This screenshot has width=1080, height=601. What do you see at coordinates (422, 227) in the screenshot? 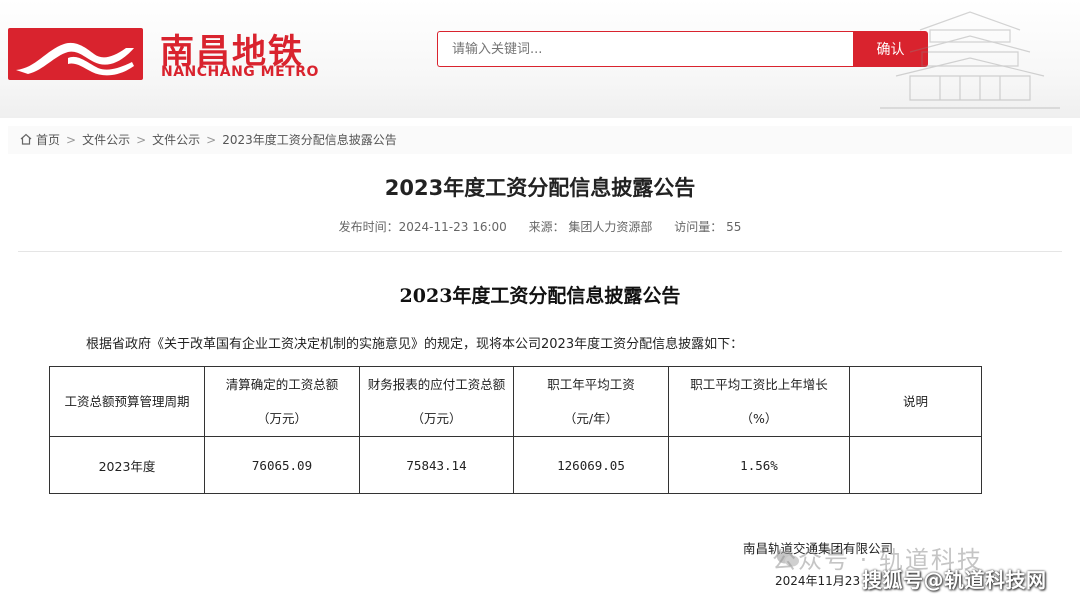
I see `publish-time: 发布时间：2024-11-23 16:00` at bounding box center [422, 227].